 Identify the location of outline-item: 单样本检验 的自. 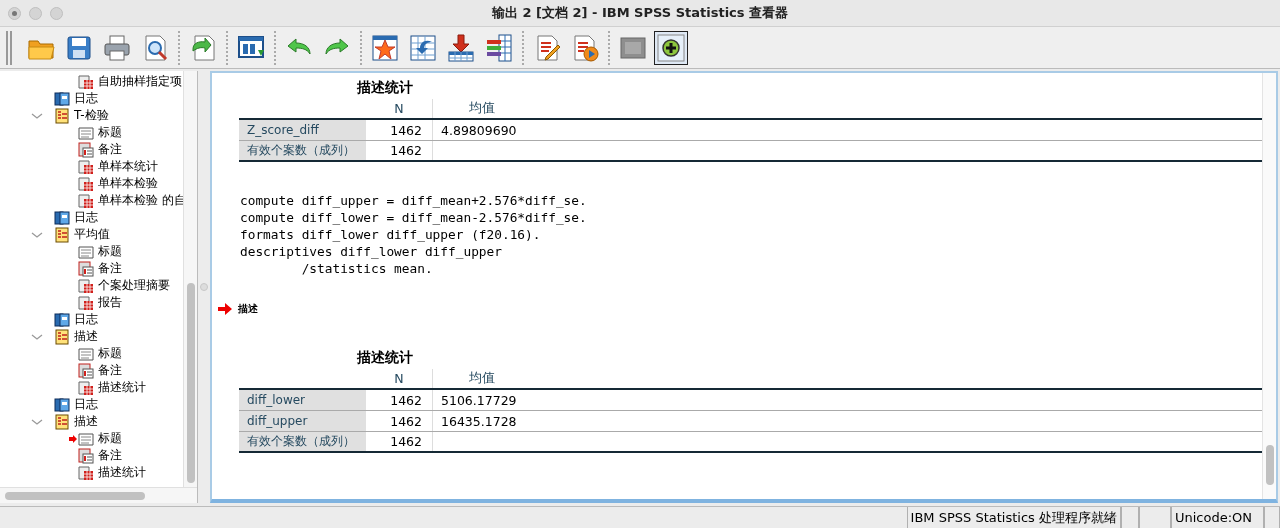
(140, 200).